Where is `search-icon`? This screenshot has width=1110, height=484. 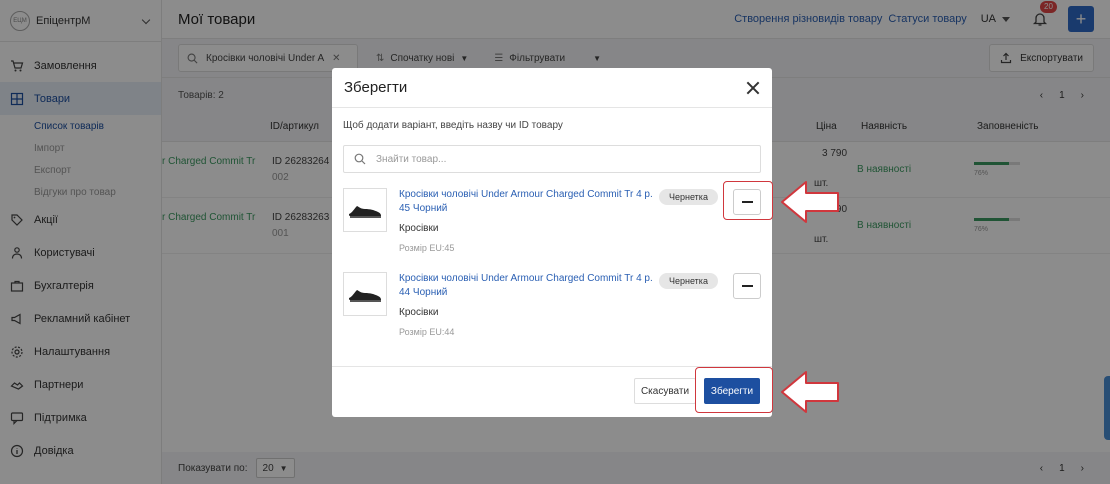 search-icon is located at coordinates (360, 159).